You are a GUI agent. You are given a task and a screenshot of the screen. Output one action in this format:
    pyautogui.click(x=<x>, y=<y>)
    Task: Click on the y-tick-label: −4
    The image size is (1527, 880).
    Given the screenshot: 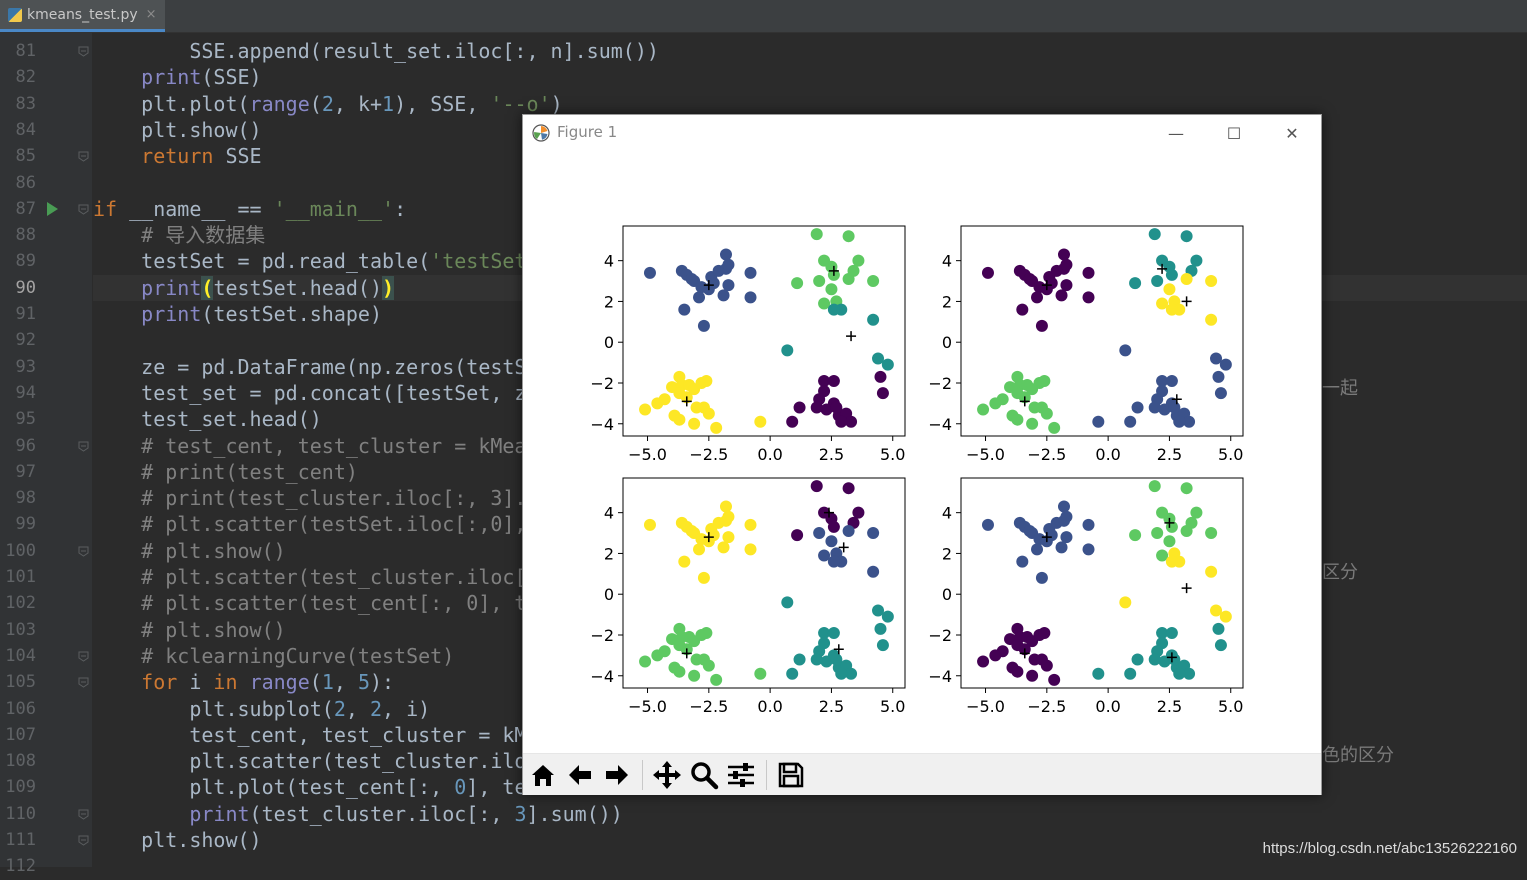 What is the action you would take?
    pyautogui.click(x=940, y=424)
    